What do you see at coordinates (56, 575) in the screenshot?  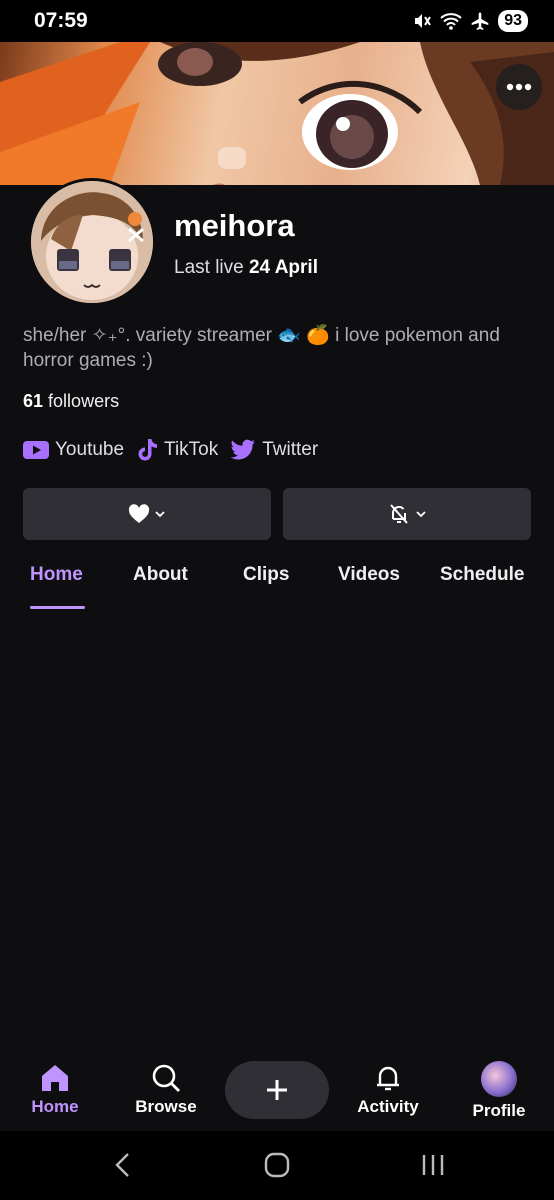 I see `tab-home: Home` at bounding box center [56, 575].